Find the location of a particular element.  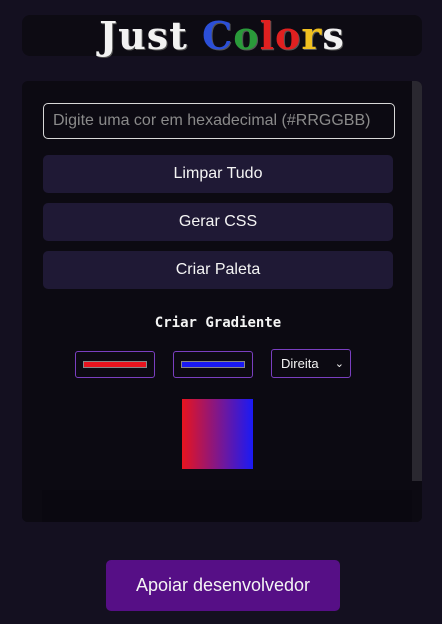

gradient-color-2-swatch is located at coordinates (213, 364).